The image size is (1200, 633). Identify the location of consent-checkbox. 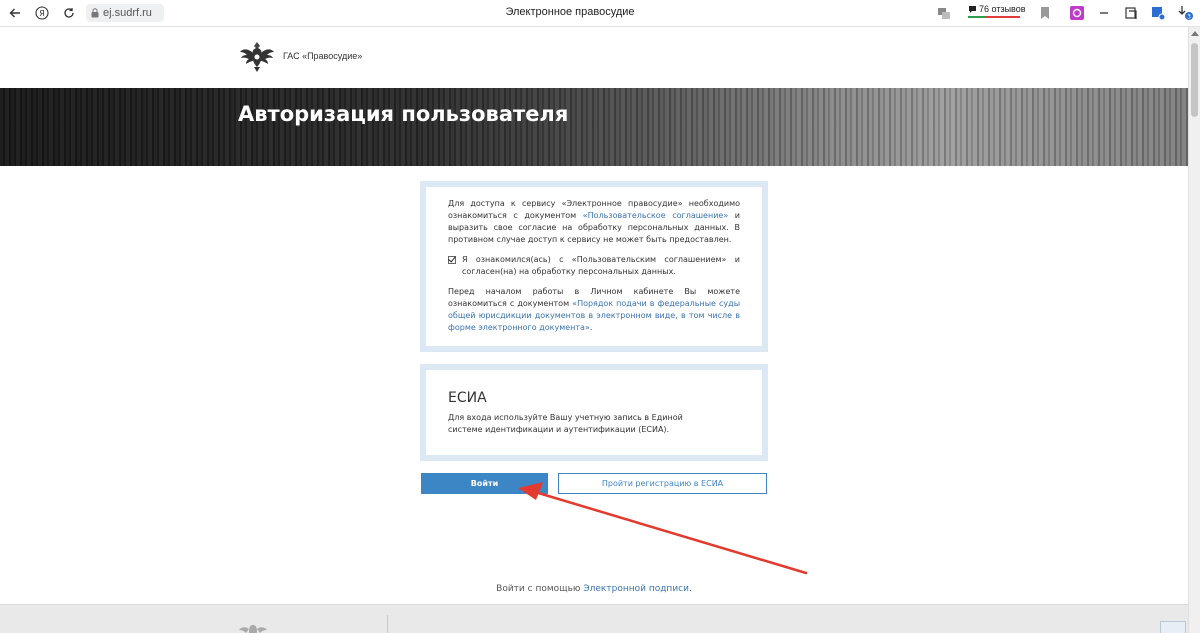
(452, 260).